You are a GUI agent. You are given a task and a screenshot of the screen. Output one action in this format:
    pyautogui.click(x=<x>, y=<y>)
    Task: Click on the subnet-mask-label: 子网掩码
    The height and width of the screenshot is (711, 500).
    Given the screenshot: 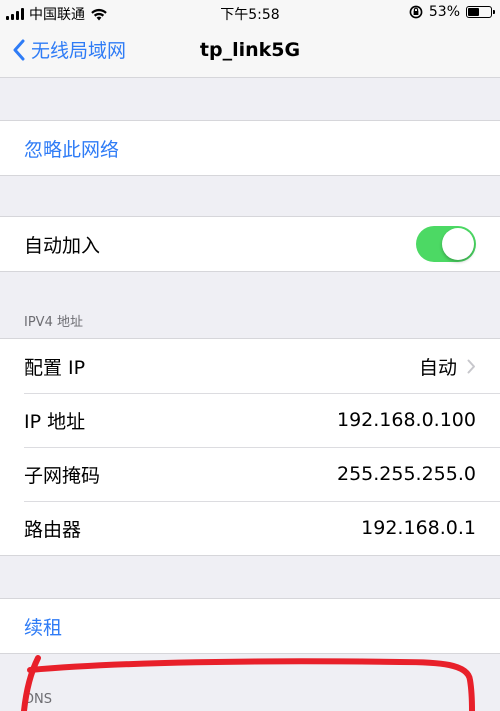 What is the action you would take?
    pyautogui.click(x=62, y=475)
    